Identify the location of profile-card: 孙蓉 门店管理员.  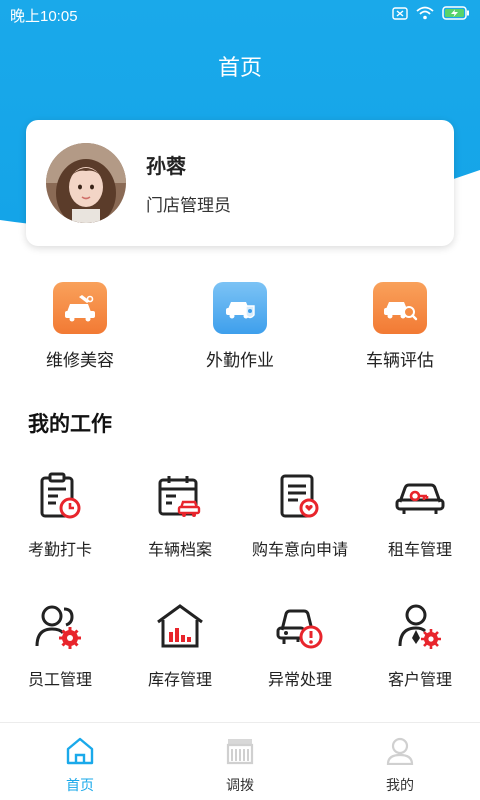
(240, 183).